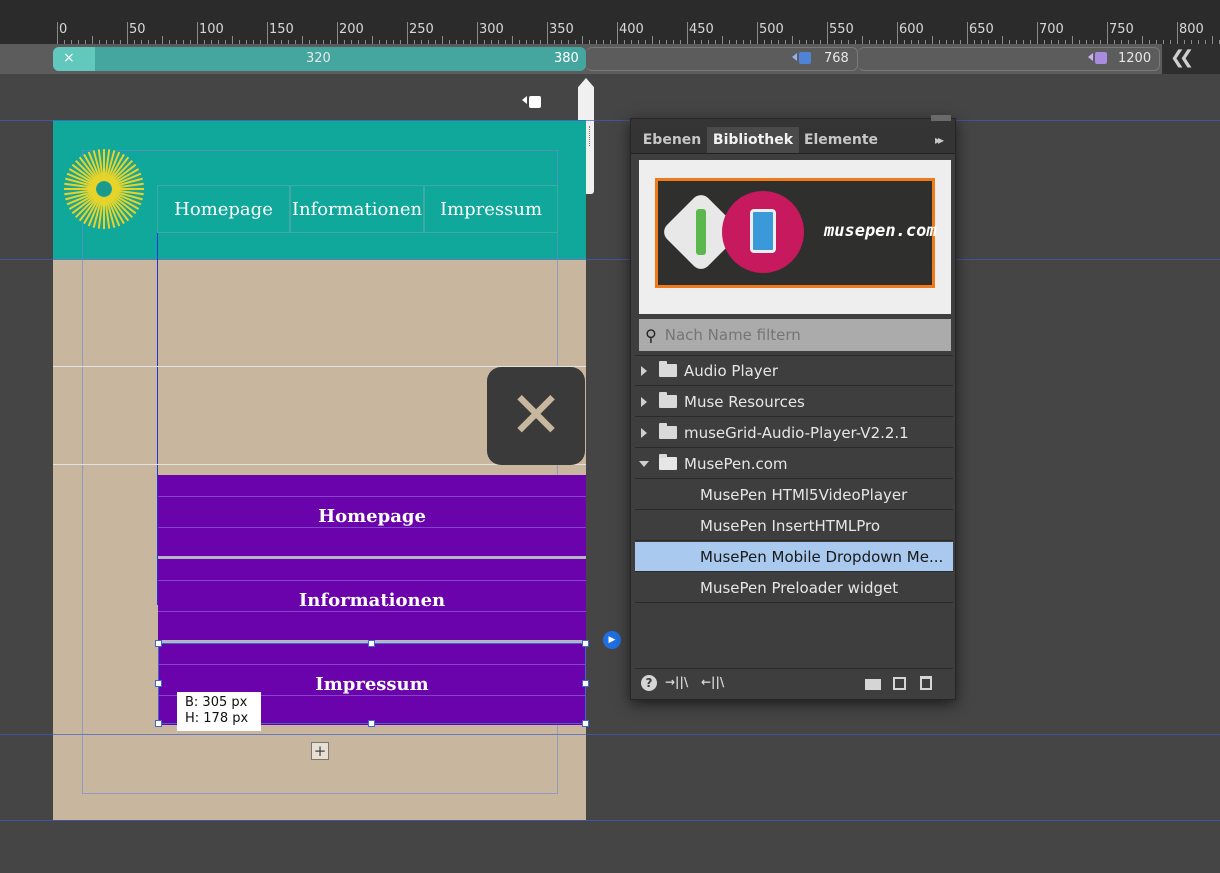 The height and width of the screenshot is (873, 1220). I want to click on folder-label: MusePen.com, so click(736, 463).